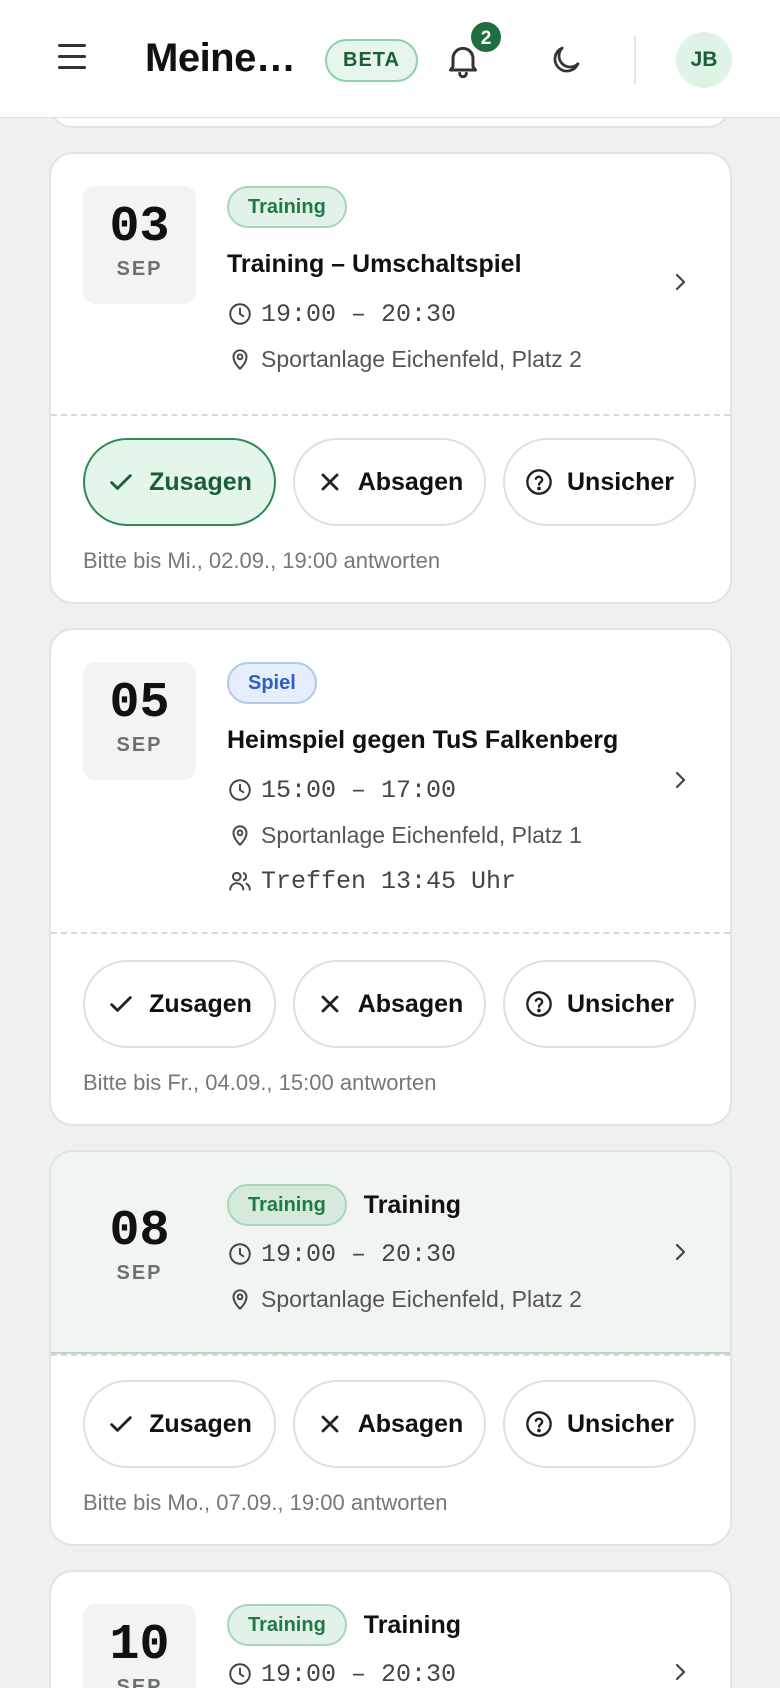 Image resolution: width=780 pixels, height=1688 pixels. What do you see at coordinates (240, 881) in the screenshot?
I see `users-icon` at bounding box center [240, 881].